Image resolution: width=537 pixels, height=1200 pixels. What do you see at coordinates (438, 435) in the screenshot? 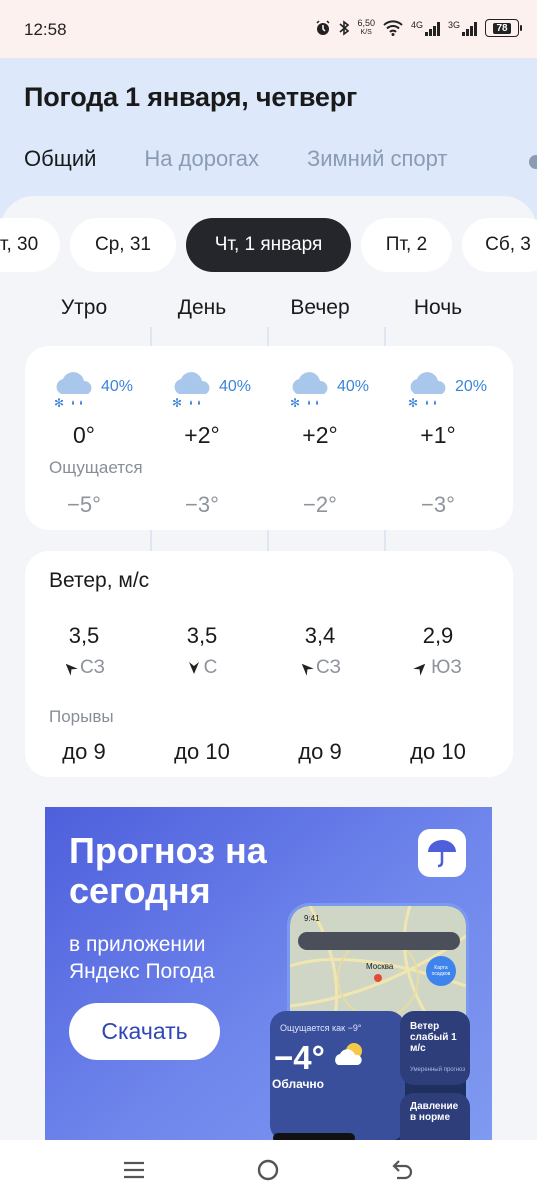
I see `temperature-value: +1°` at bounding box center [438, 435].